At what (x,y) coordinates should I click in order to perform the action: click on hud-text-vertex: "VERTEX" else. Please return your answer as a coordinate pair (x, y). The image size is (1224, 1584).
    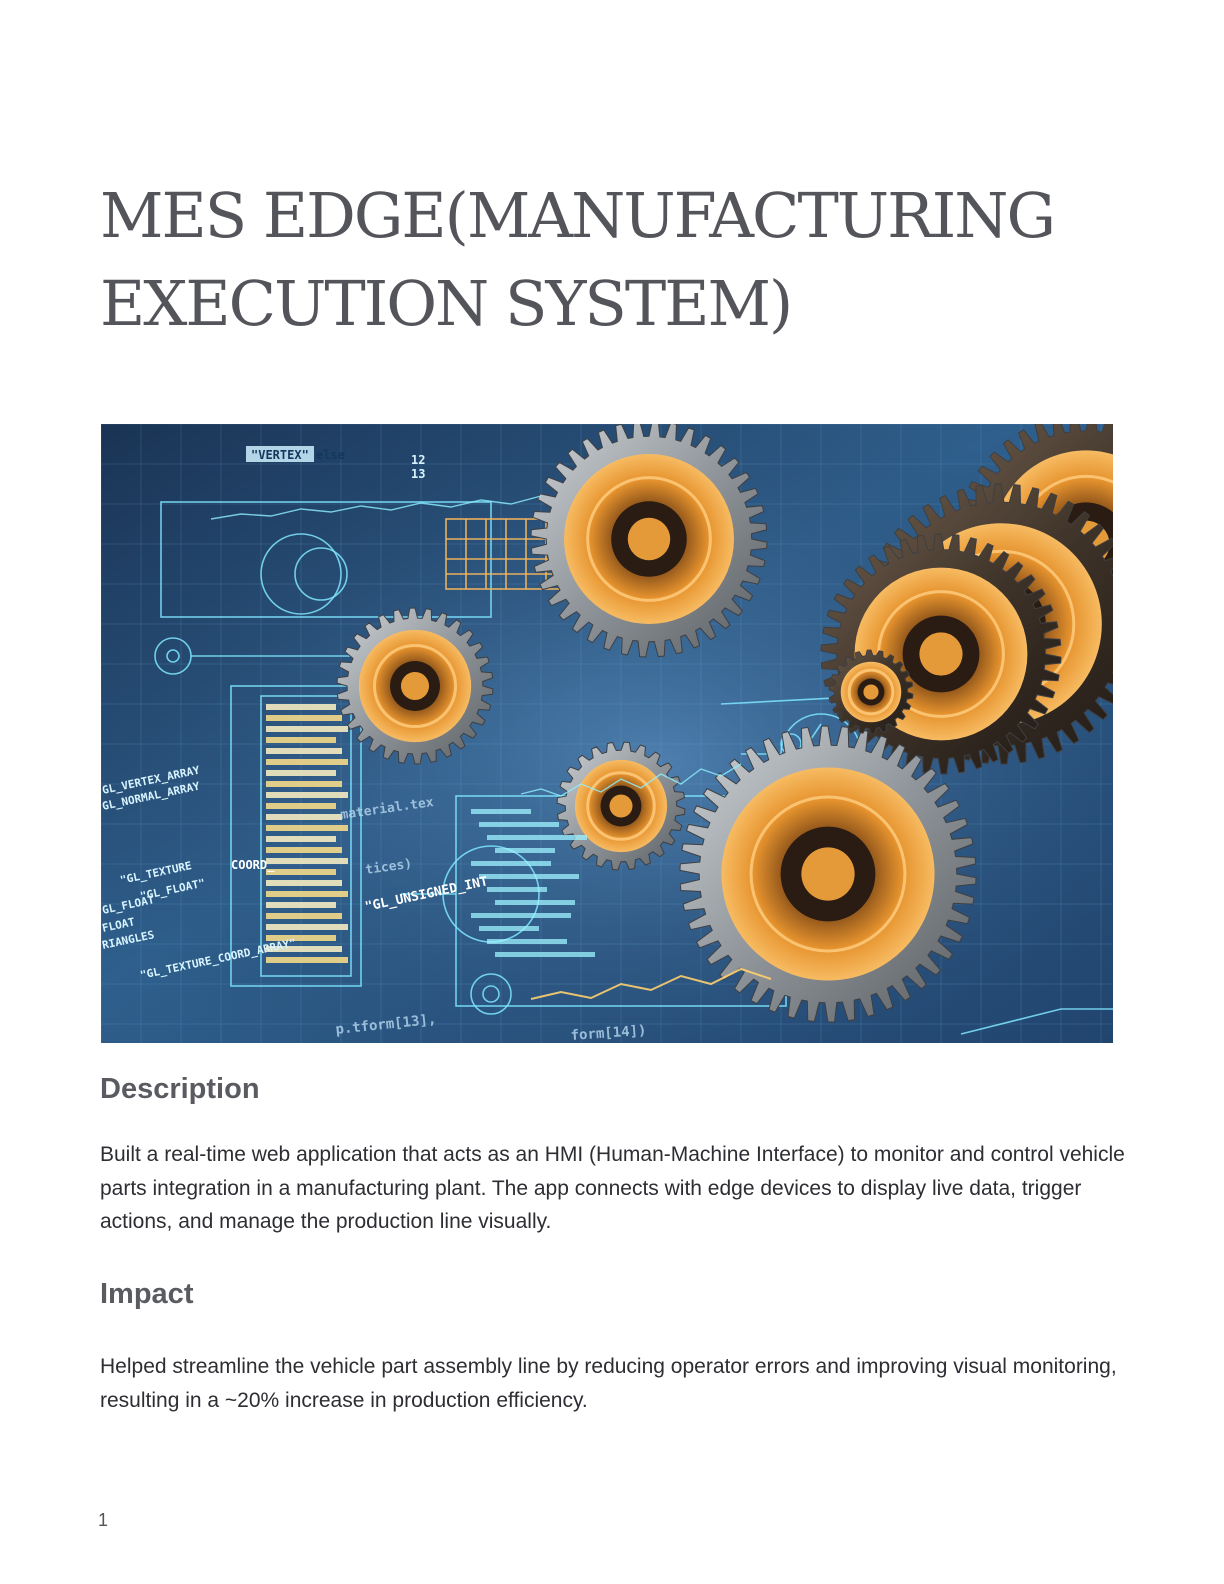
    Looking at the image, I should click on (298, 455).